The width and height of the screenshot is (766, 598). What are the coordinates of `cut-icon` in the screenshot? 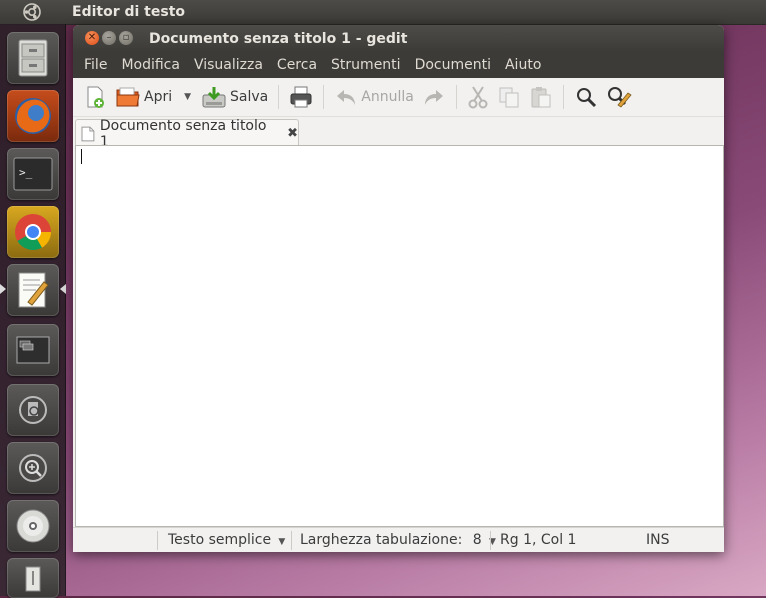 It's located at (478, 97).